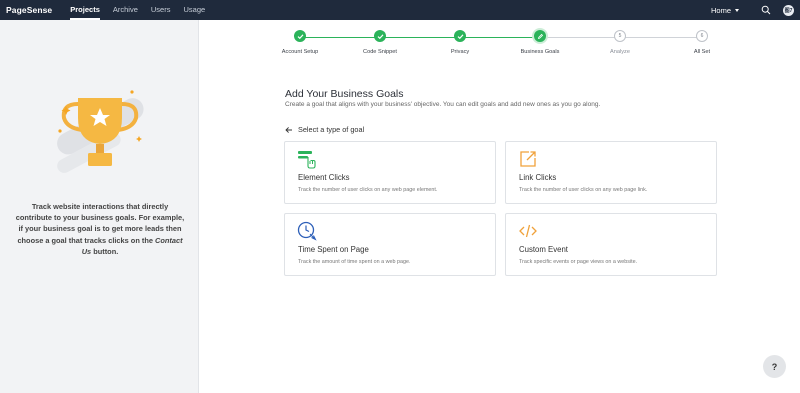  I want to click on step-code-snippet: Code Snippet, so click(380, 42).